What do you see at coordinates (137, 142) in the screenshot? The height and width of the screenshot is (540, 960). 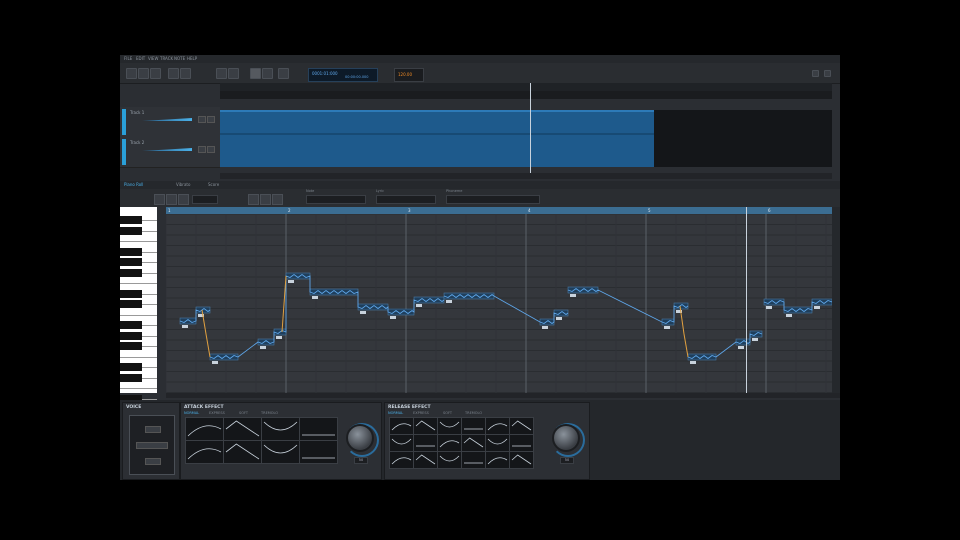 I see `track-name: Track 2` at bounding box center [137, 142].